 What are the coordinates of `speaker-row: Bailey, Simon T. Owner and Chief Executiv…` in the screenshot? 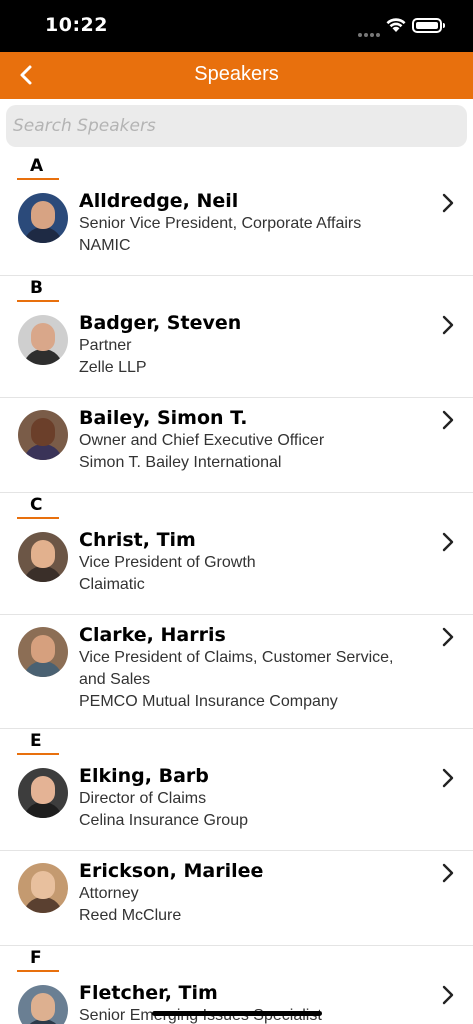 It's located at (236, 445).